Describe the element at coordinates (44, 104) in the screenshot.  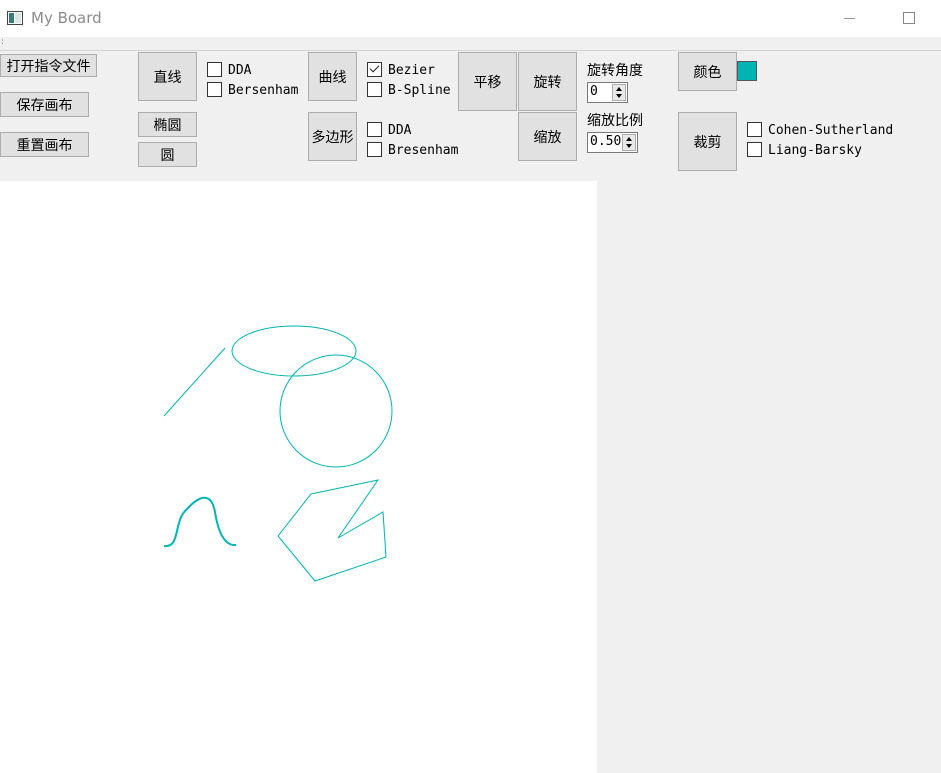
I see `save-canvas-button: 保存画布` at that location.